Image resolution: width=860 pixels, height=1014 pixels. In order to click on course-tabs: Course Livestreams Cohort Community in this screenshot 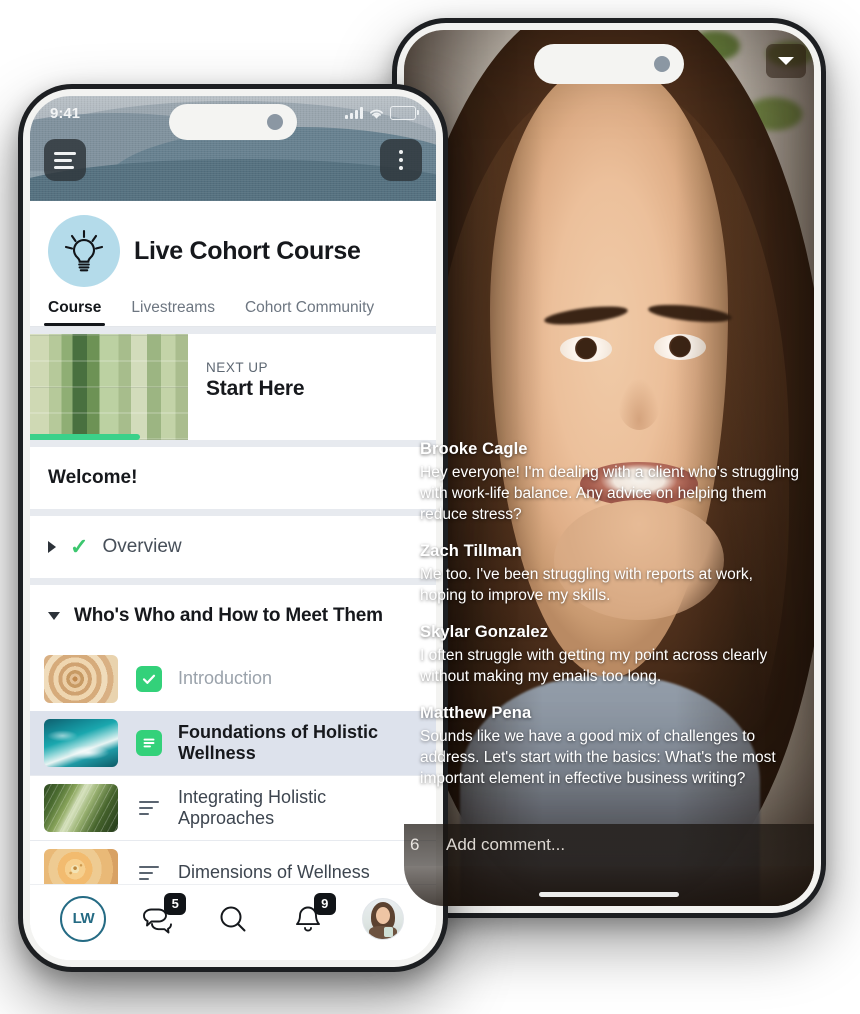, I will do `click(233, 310)`.